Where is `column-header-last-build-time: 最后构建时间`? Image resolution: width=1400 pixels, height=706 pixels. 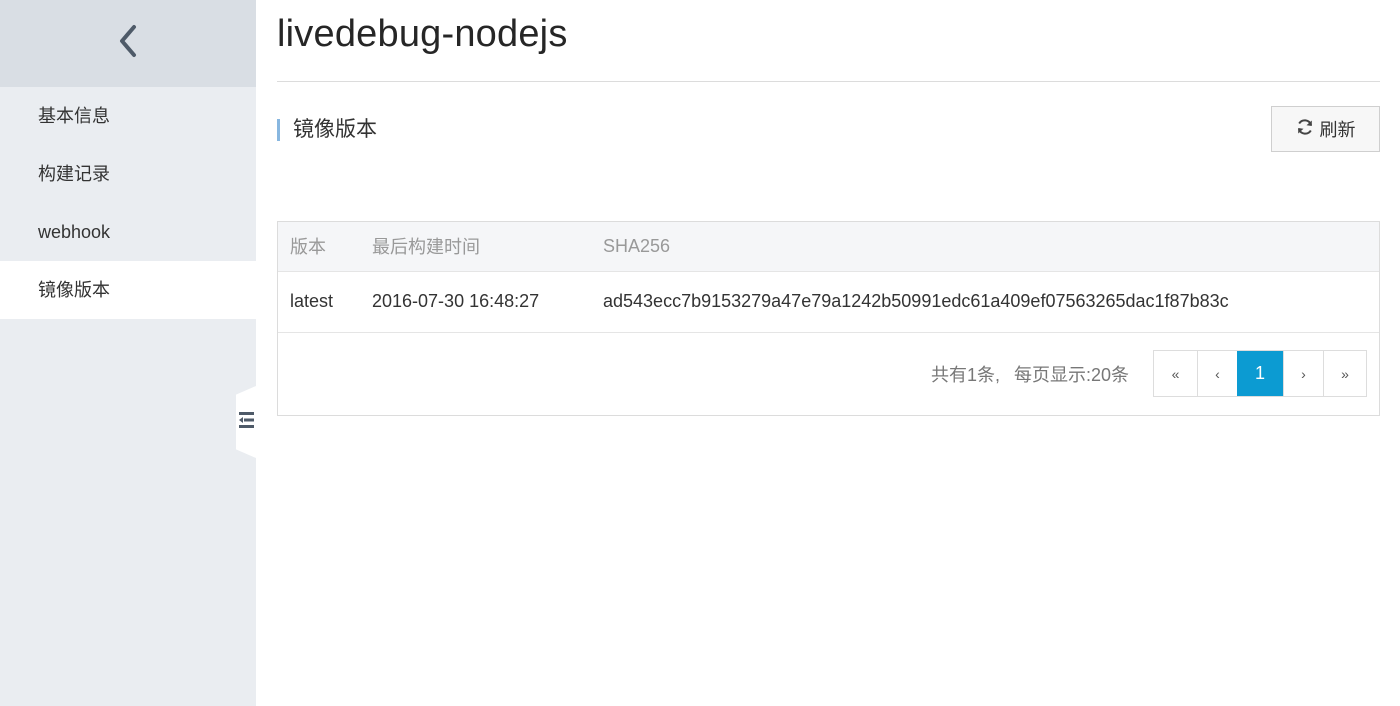
column-header-last-build-time: 最后构建时间 is located at coordinates (475, 247).